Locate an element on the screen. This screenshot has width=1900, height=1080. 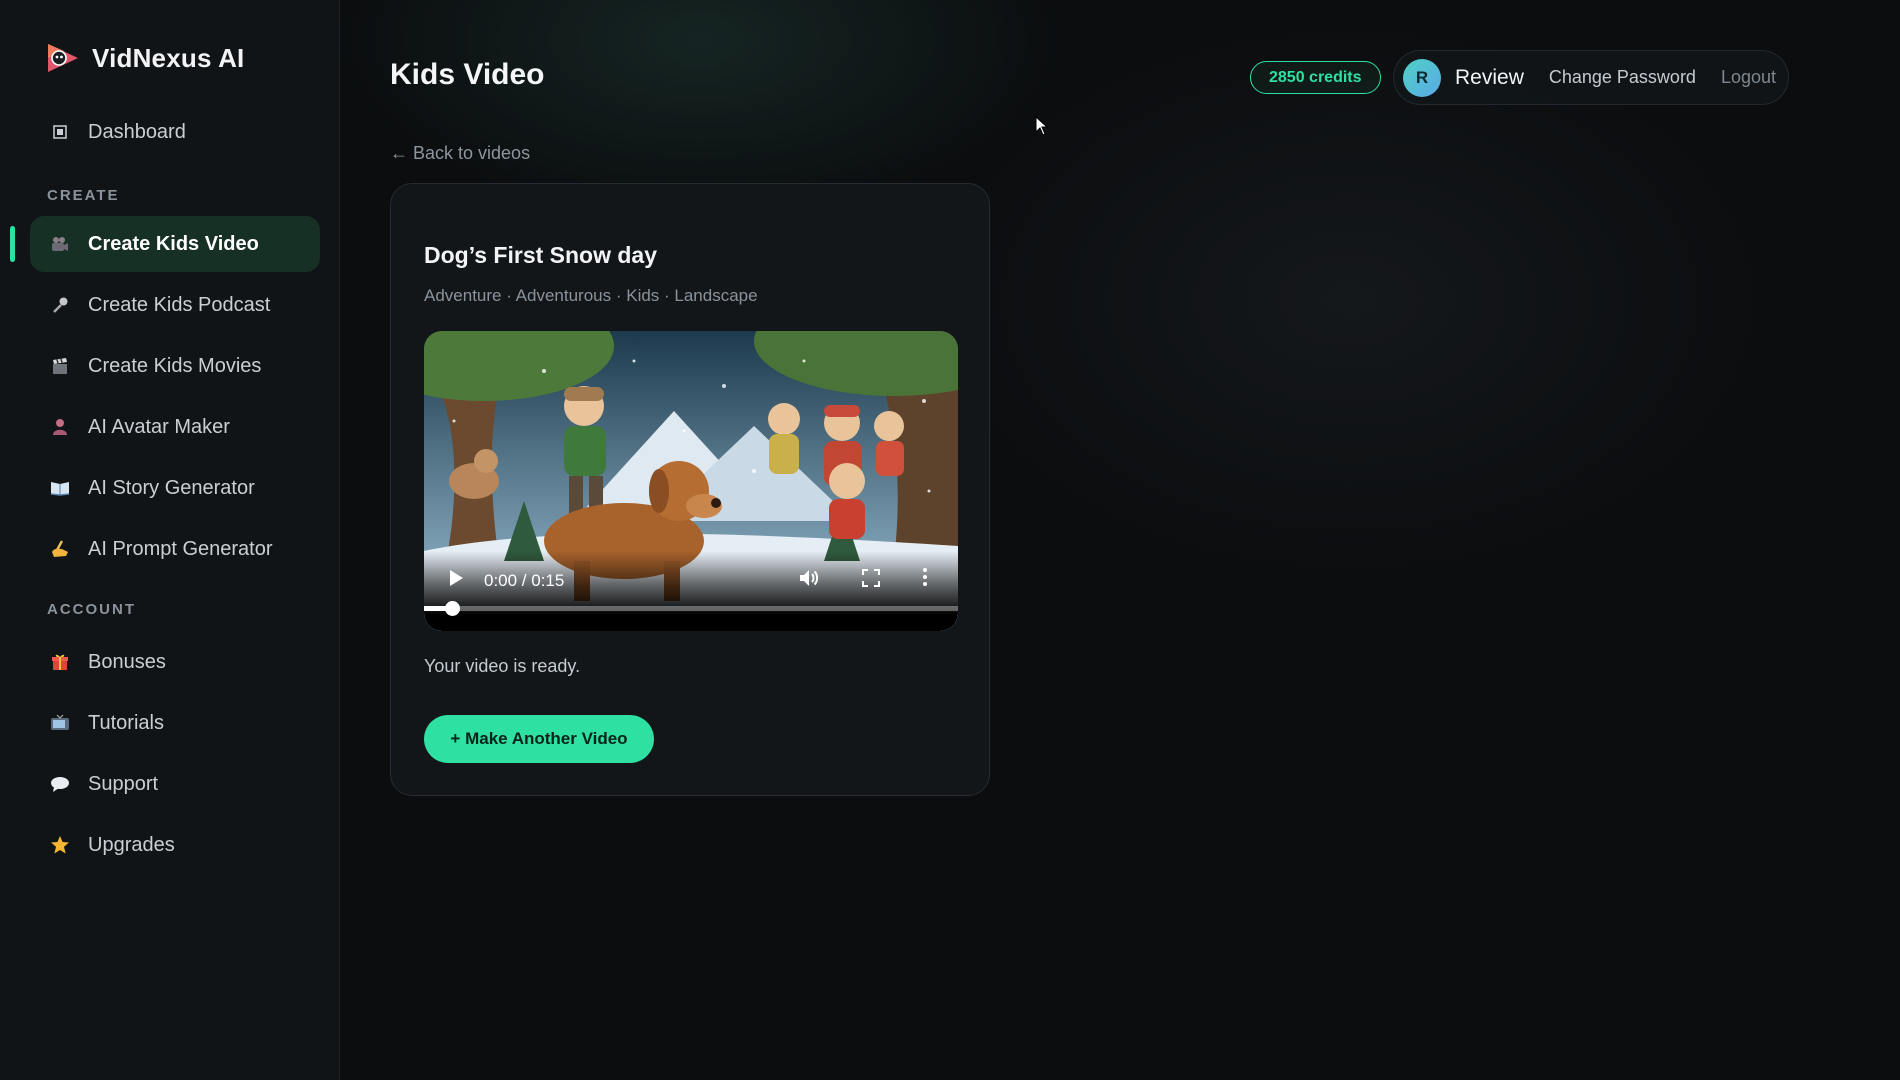
sidebar-item-ai-prompt-generator: AI Prompt Generator is located at coordinates (175, 549).